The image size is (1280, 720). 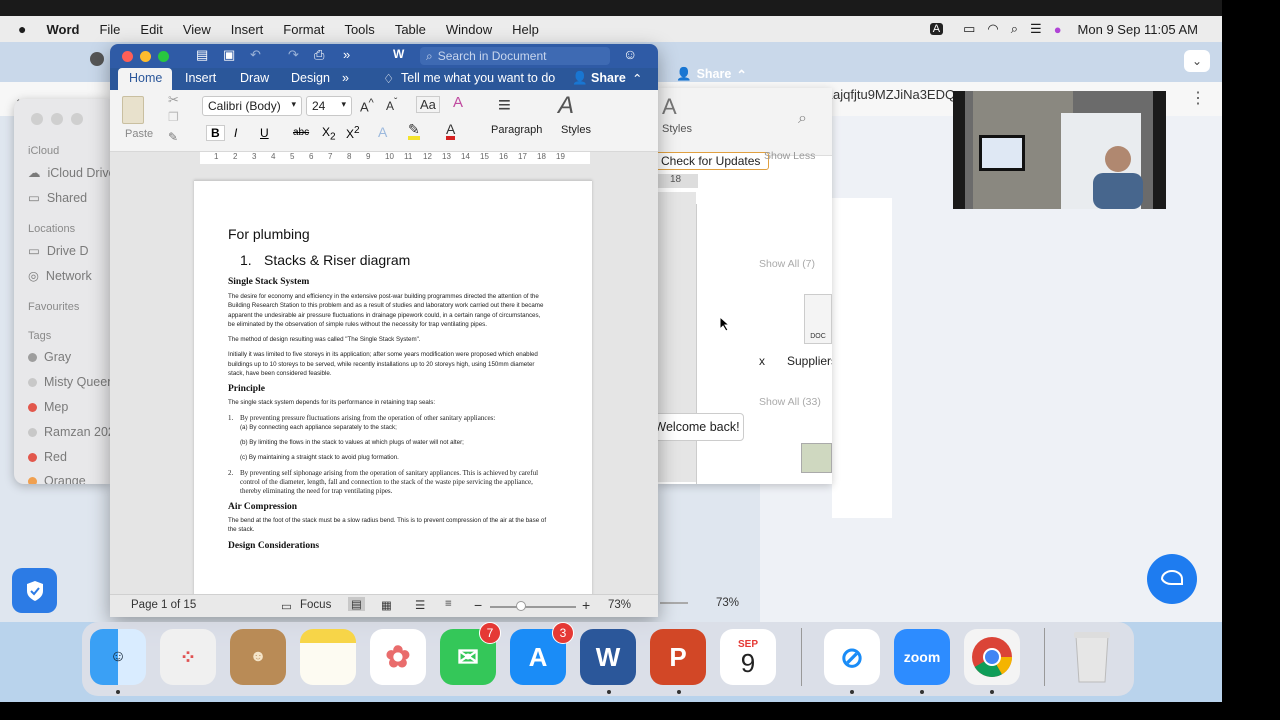 What do you see at coordinates (188, 657) in the screenshot?
I see `launchpad-dock-icon: ⁘` at bounding box center [188, 657].